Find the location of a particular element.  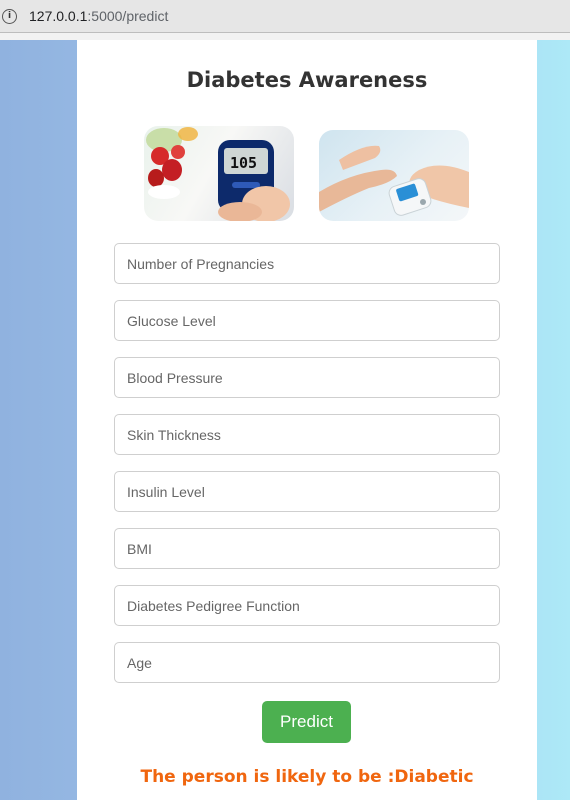

skin-thickness-input is located at coordinates (307, 434).